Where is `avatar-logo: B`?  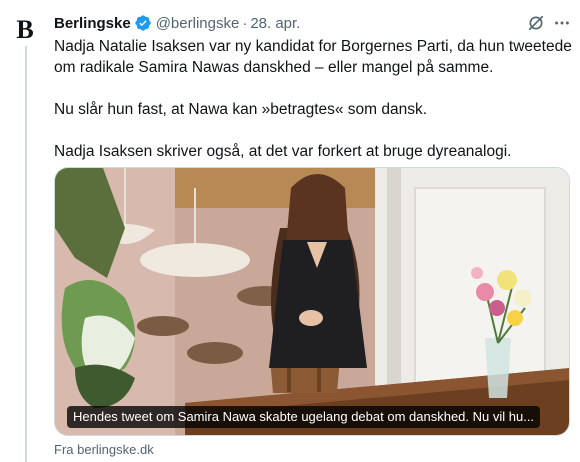 avatar-logo: B is located at coordinates (25, 29).